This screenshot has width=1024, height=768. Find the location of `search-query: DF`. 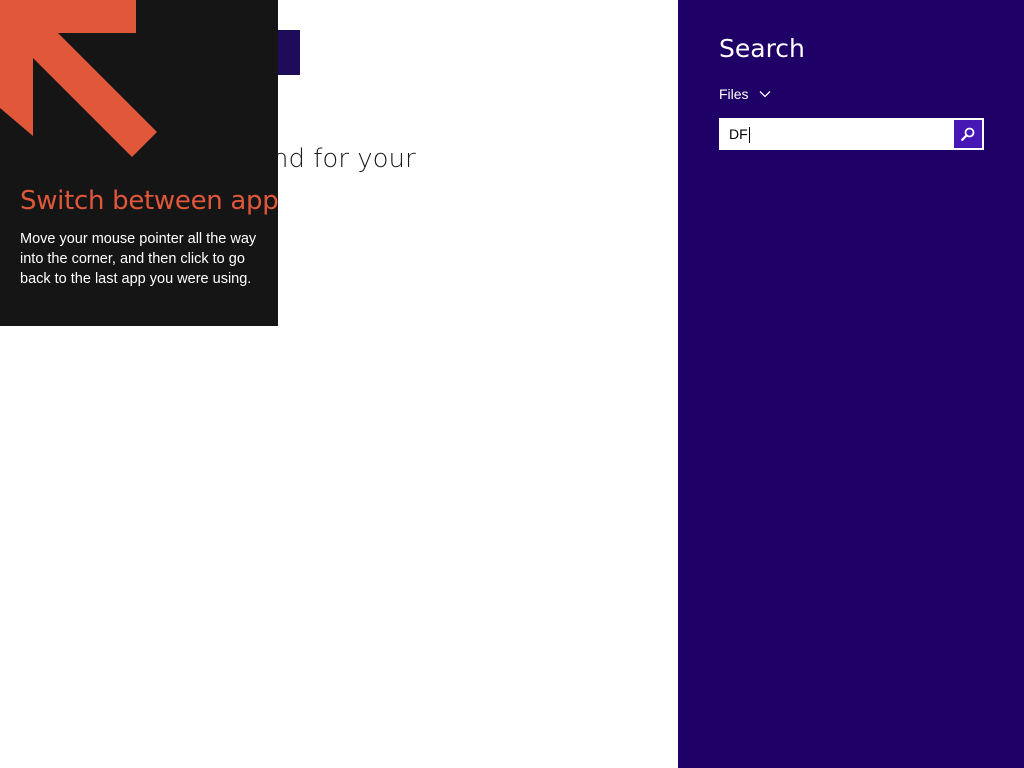

search-query: DF is located at coordinates (738, 134).